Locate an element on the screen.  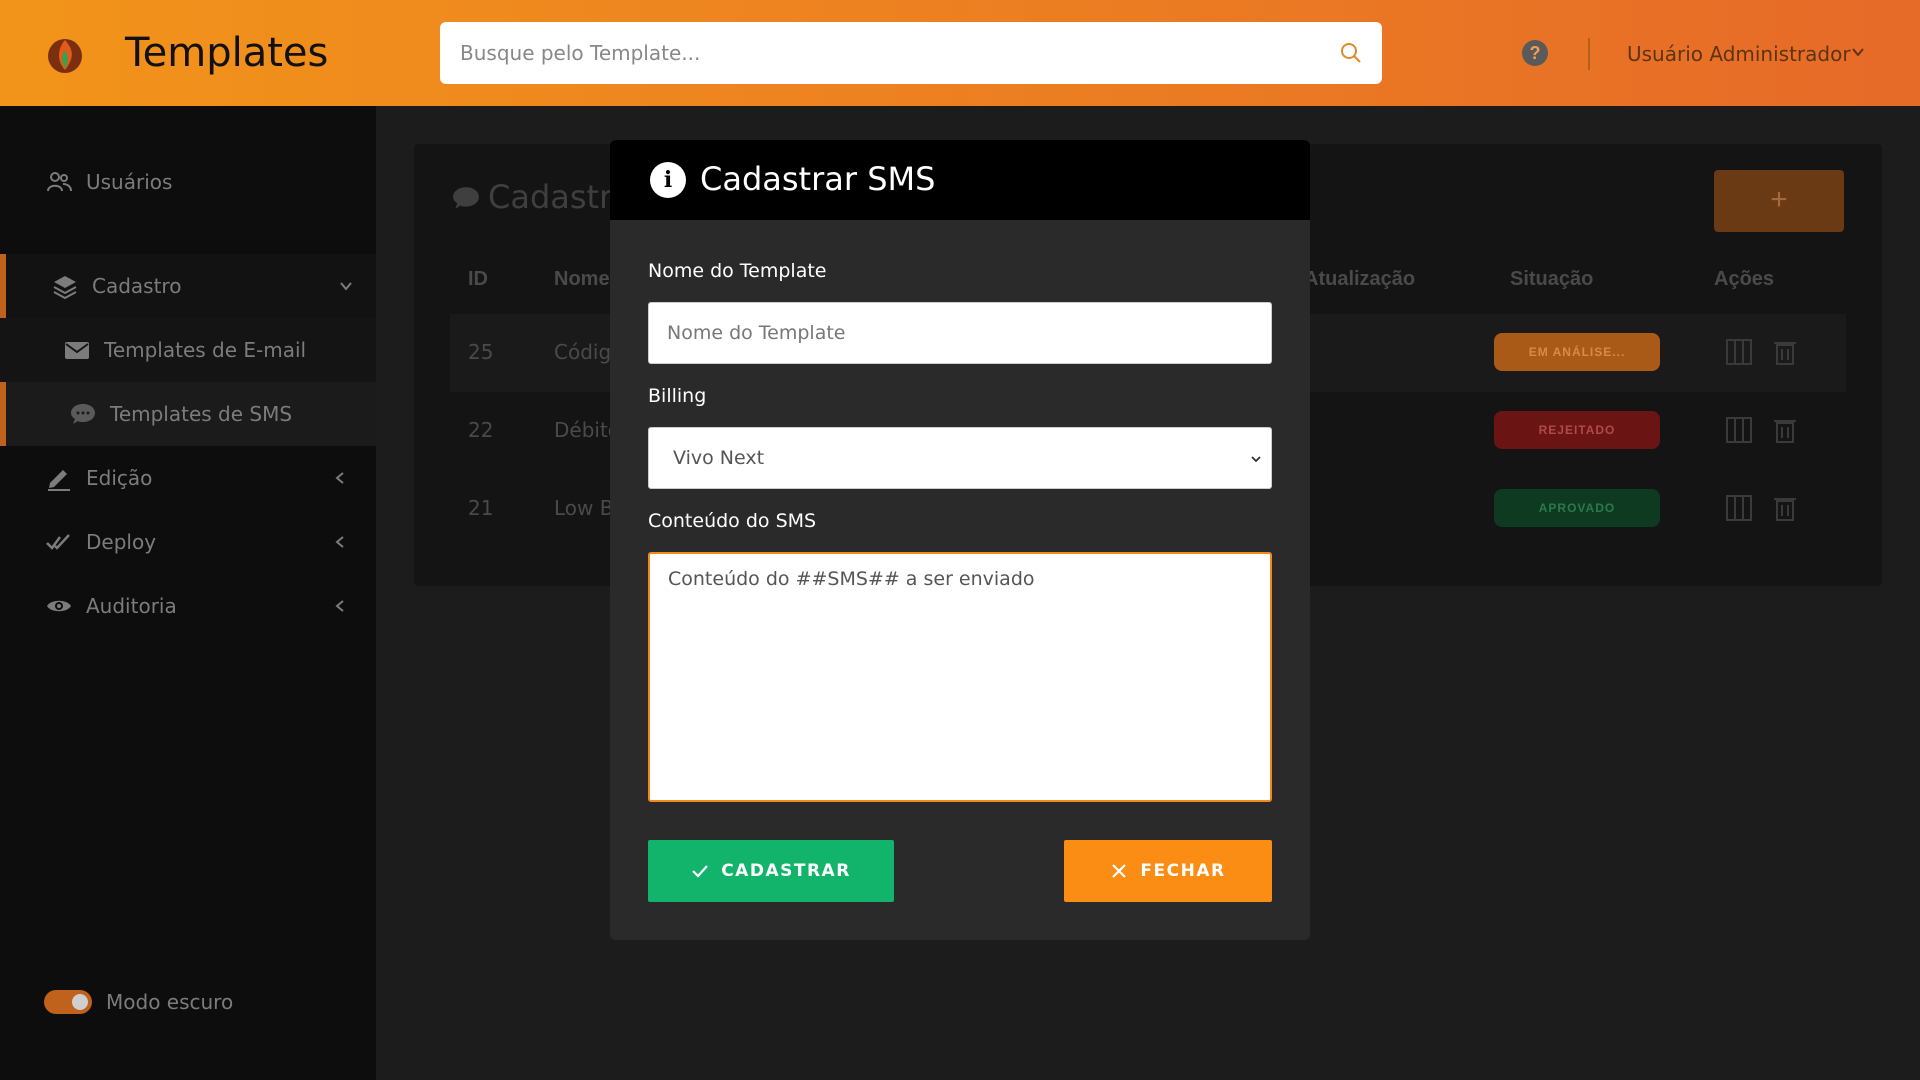
add-template-button: + is located at coordinates (1779, 201).